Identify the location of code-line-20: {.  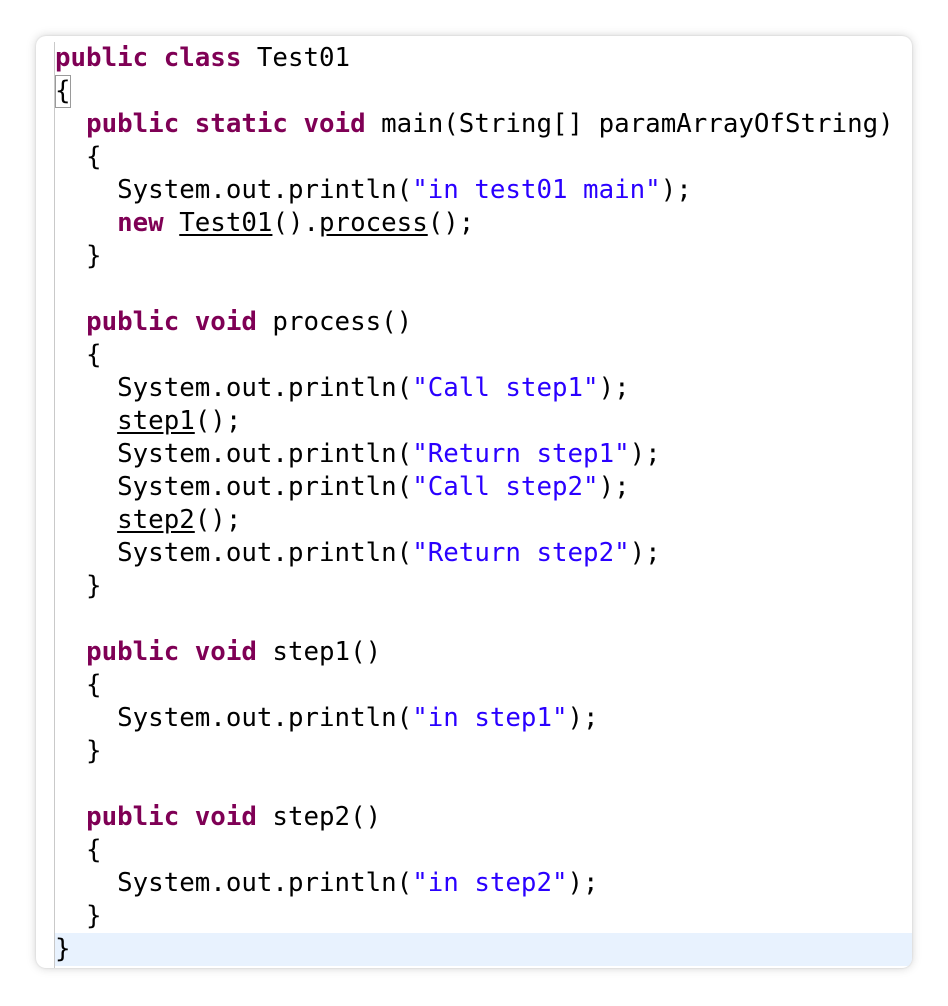
(78, 685).